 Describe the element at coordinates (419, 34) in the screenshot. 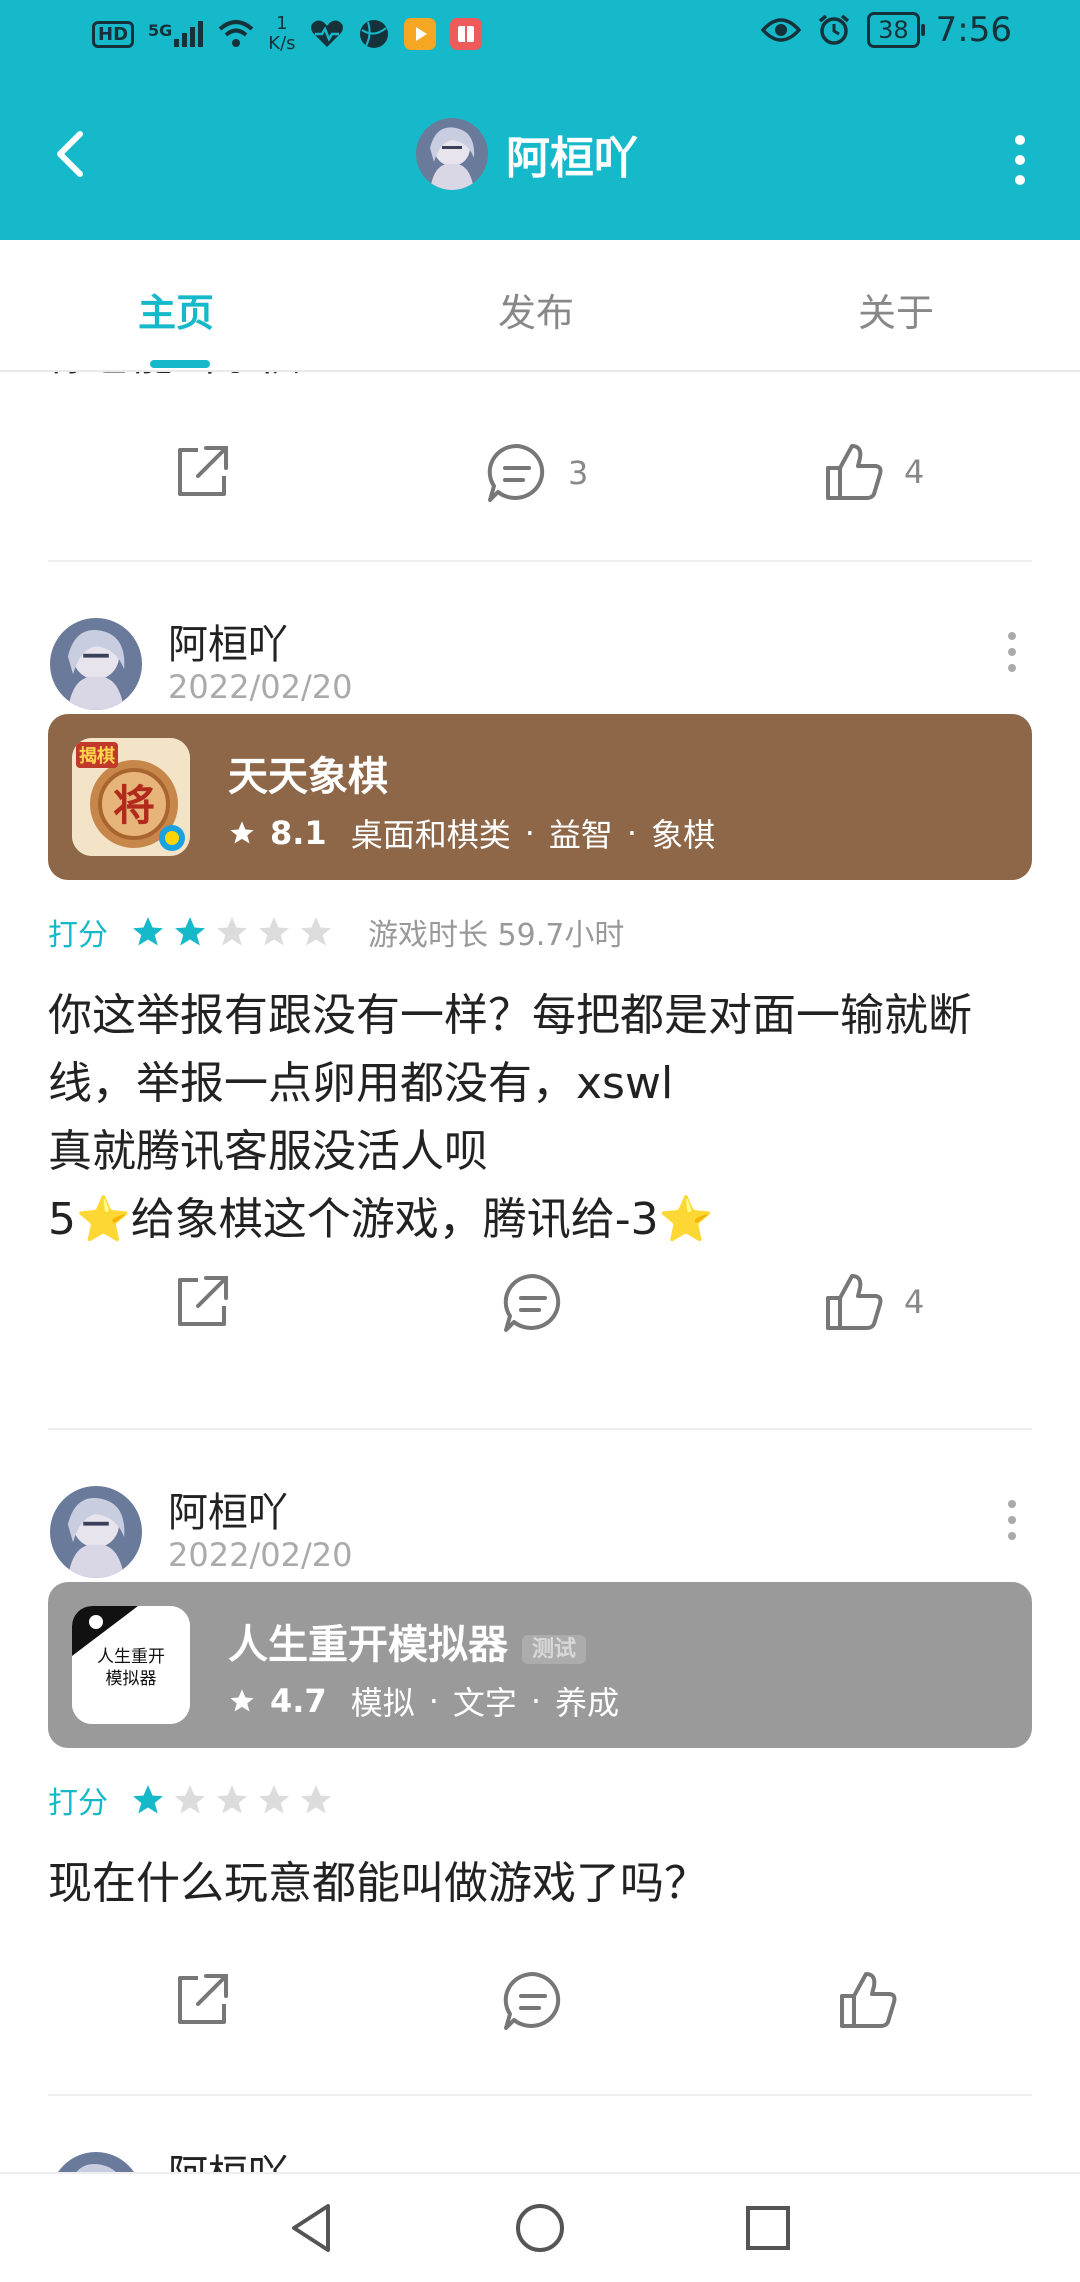

I see `video-app-icon` at that location.